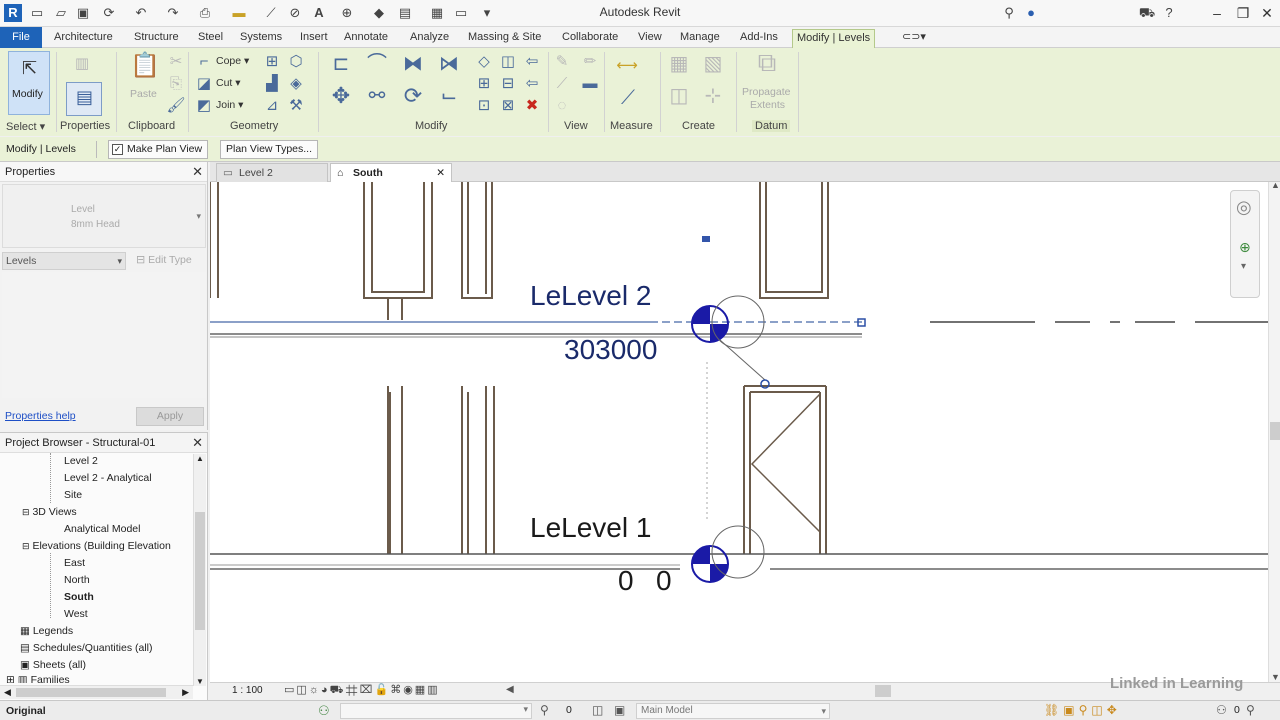  Describe the element at coordinates (1244, 207) in the screenshot. I see `steering-wheel-icon: ◎` at that location.